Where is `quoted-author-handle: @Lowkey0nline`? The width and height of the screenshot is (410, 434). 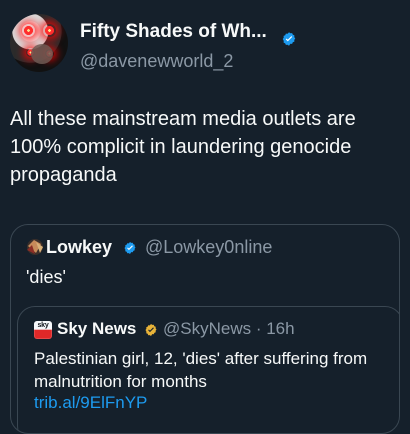
quoted-author-handle: @Lowkey0nline is located at coordinates (208, 247).